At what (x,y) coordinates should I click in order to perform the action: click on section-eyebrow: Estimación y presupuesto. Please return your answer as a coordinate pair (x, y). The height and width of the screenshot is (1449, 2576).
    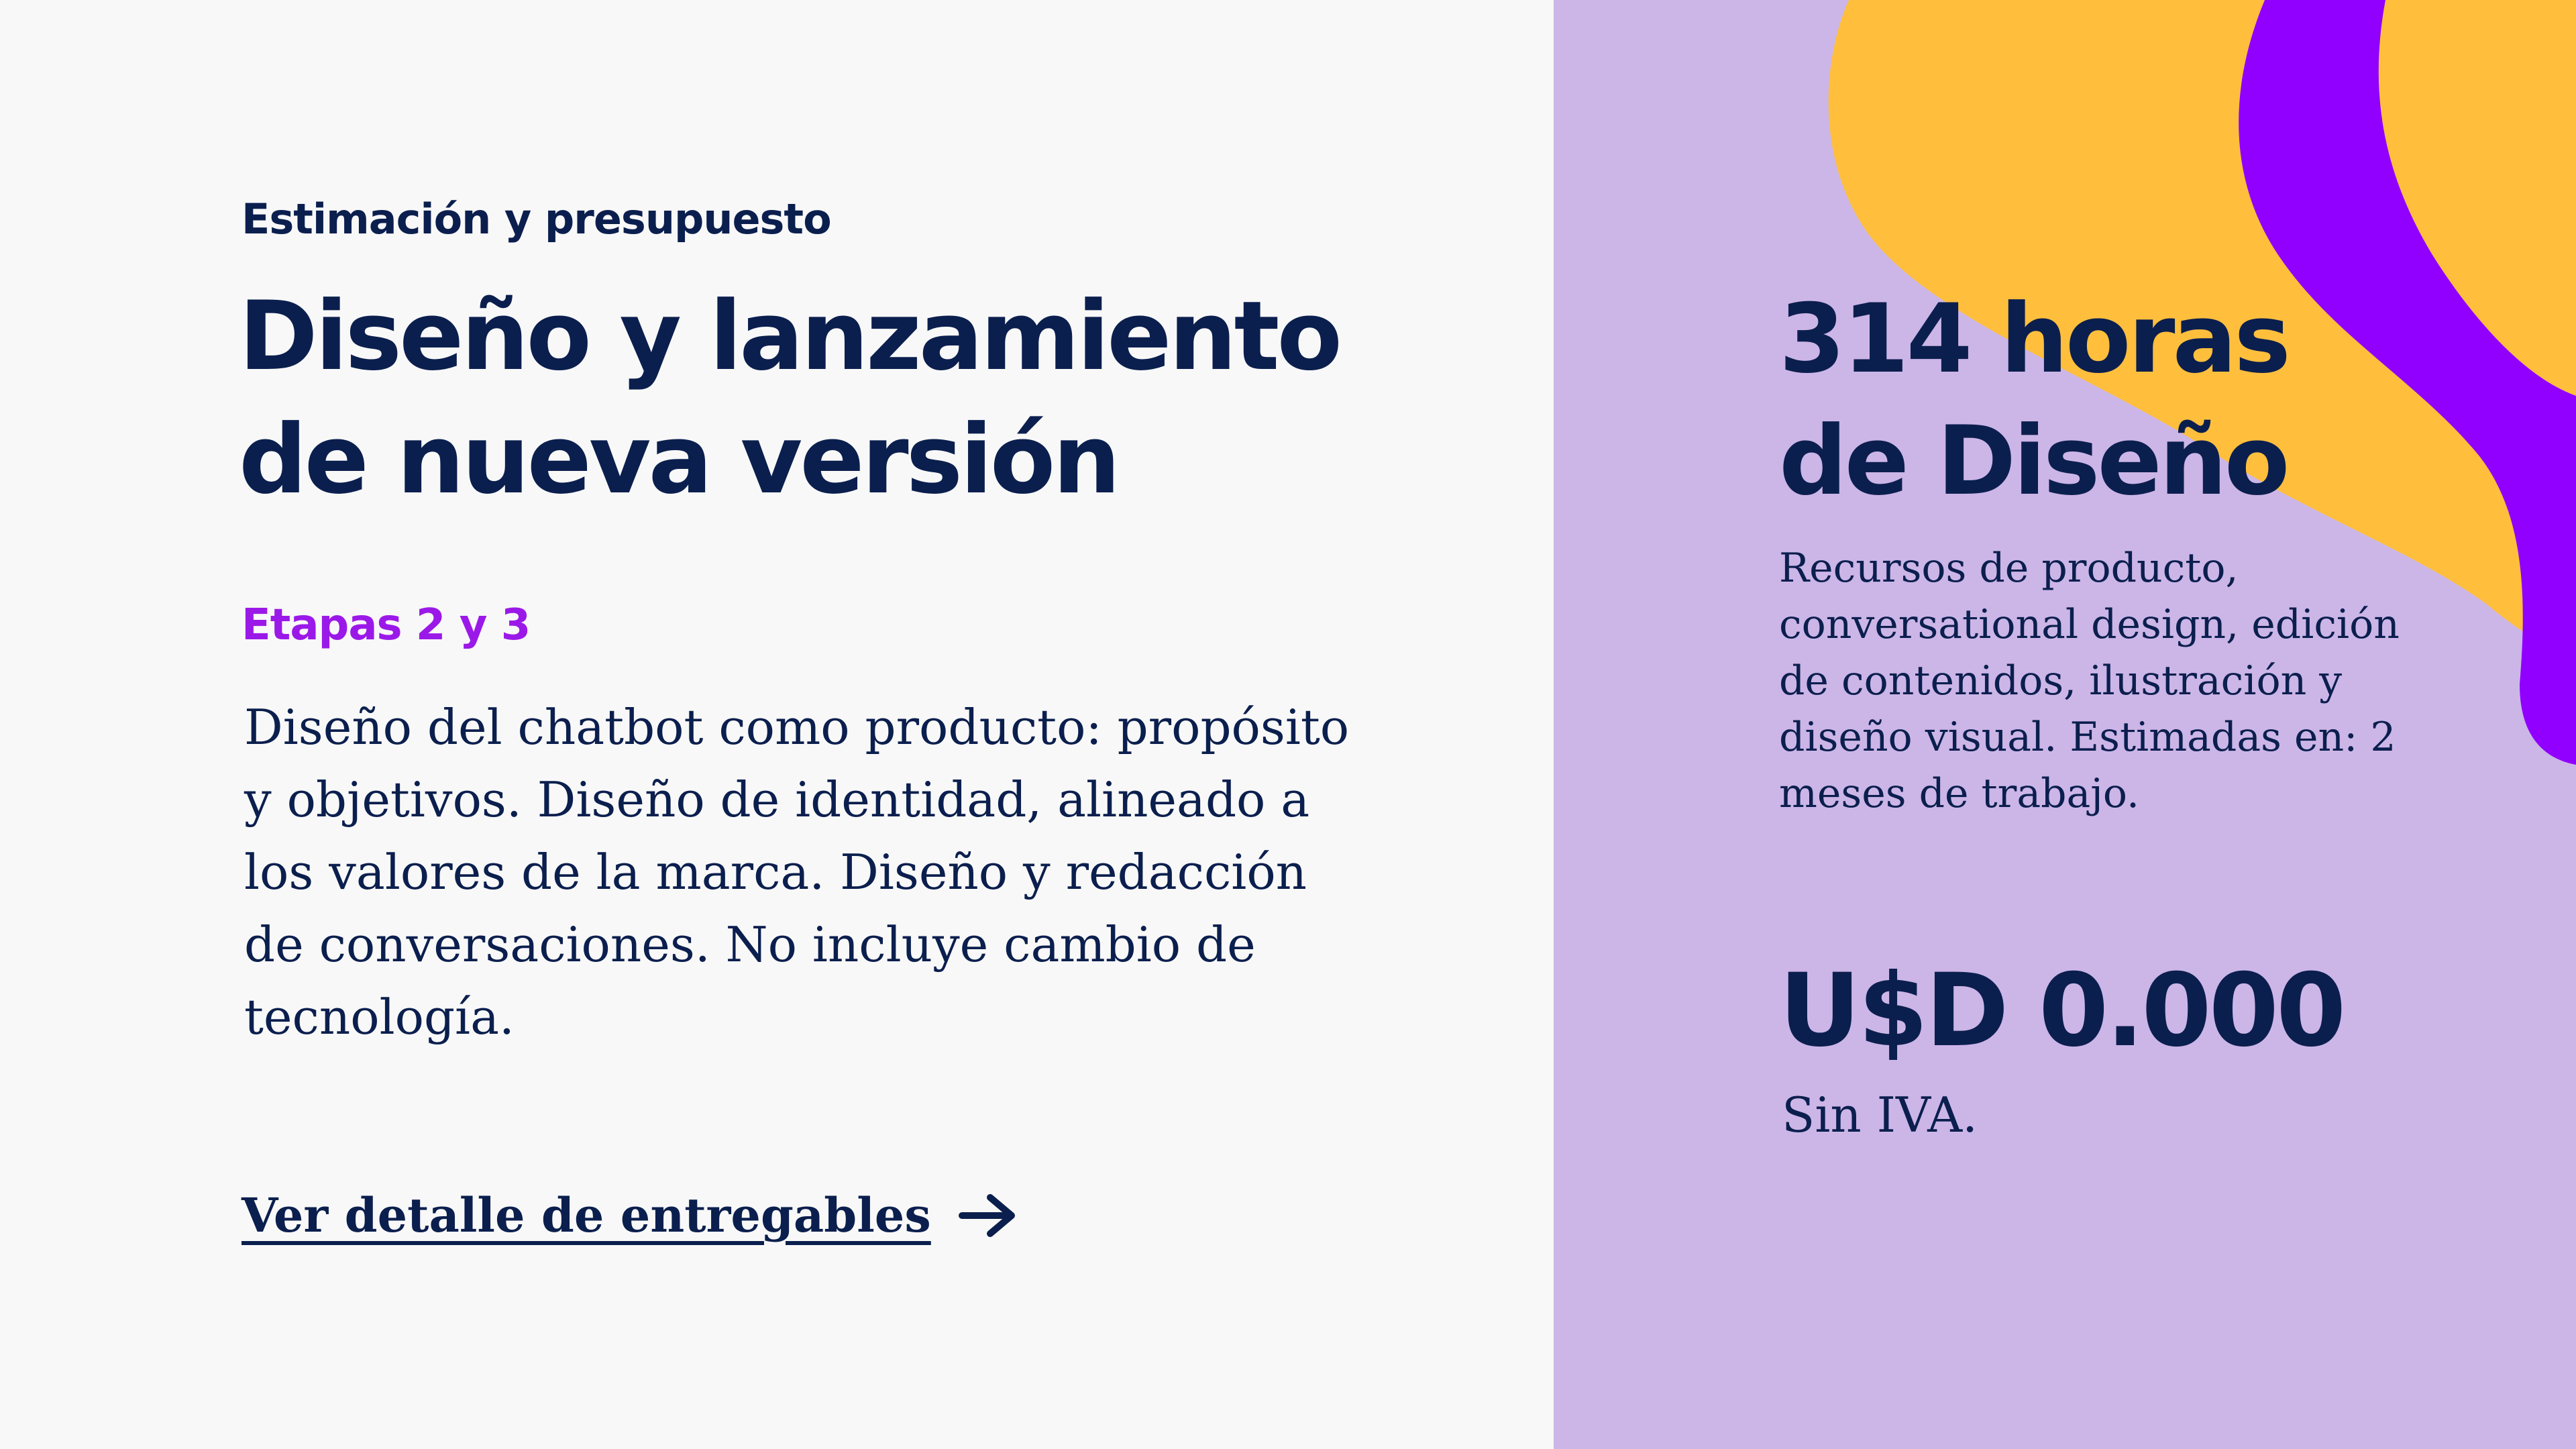
    Looking at the image, I should click on (536, 219).